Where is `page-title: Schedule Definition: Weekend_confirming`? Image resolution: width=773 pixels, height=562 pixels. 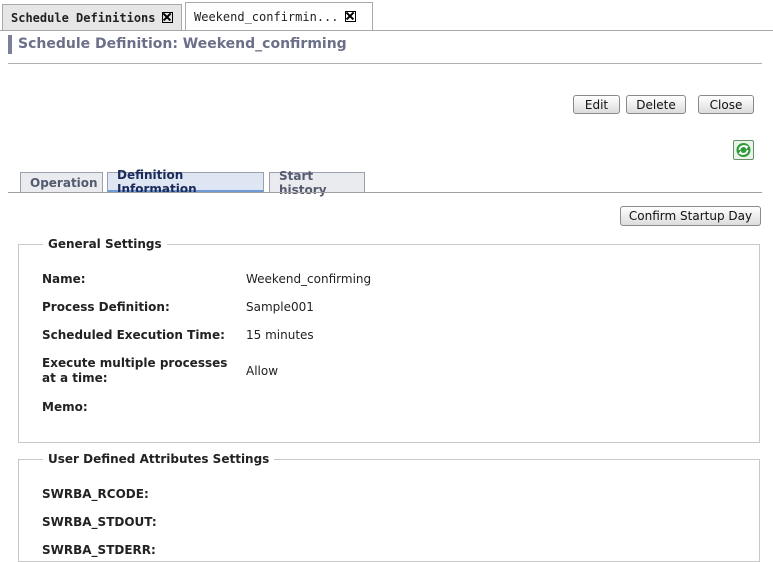
page-title: Schedule Definition: Weekend_confirming is located at coordinates (177, 44).